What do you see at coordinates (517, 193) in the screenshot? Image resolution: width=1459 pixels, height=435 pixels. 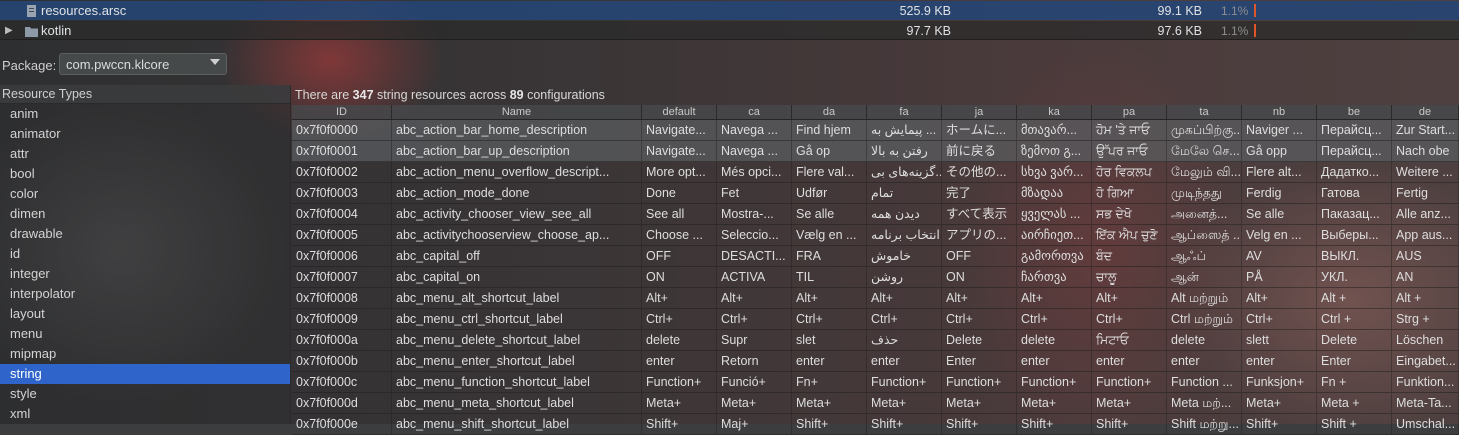 I see `resource-name-cell: abc_action_mode_done` at bounding box center [517, 193].